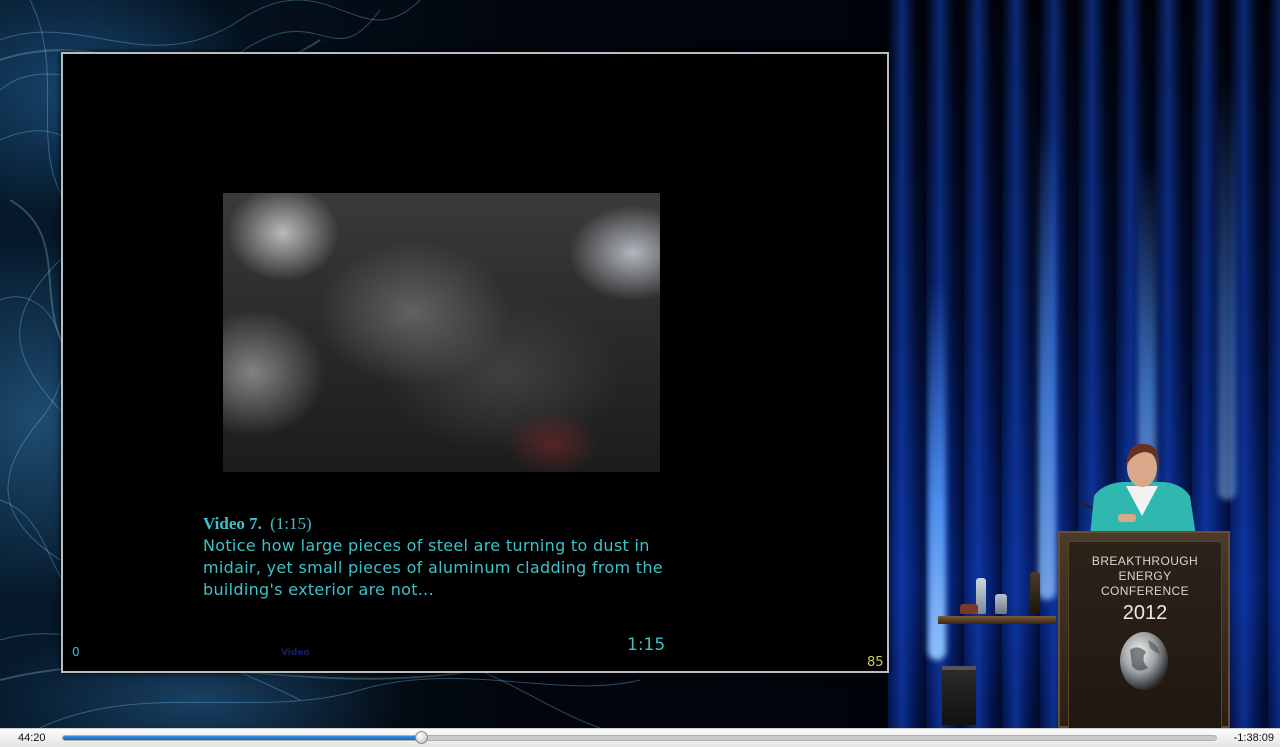  I want to click on podium-title-line: ENERGY, so click(1145, 576).